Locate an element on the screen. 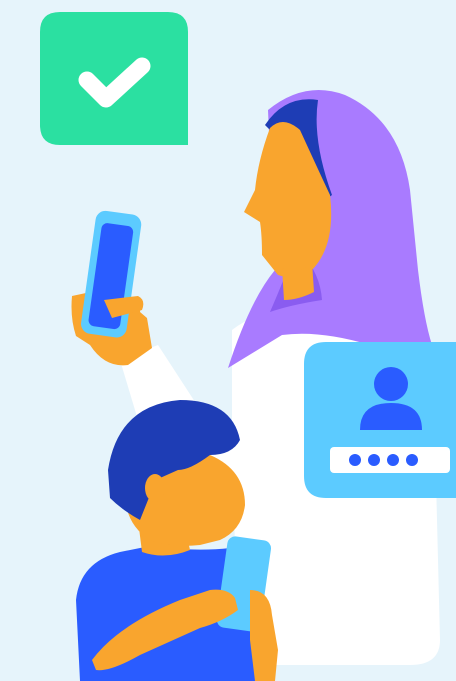 This screenshot has height=681, width=456. check-badge is located at coordinates (114, 78).